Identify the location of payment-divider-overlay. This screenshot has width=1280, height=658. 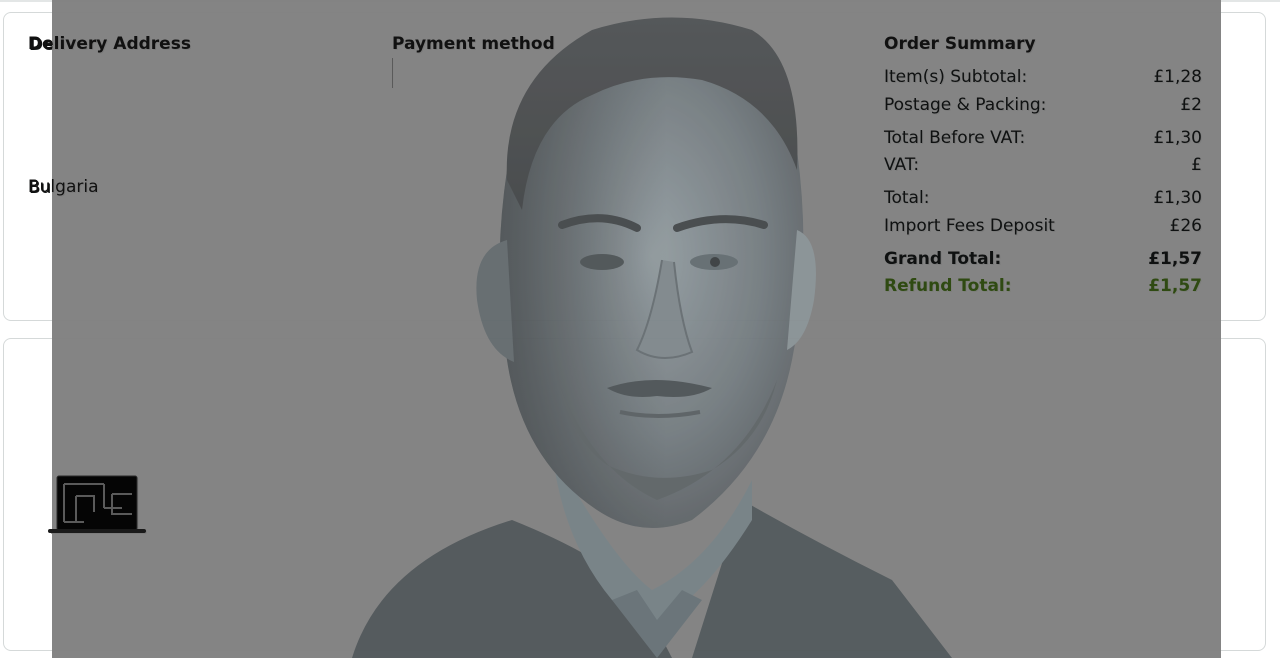
(392, 73).